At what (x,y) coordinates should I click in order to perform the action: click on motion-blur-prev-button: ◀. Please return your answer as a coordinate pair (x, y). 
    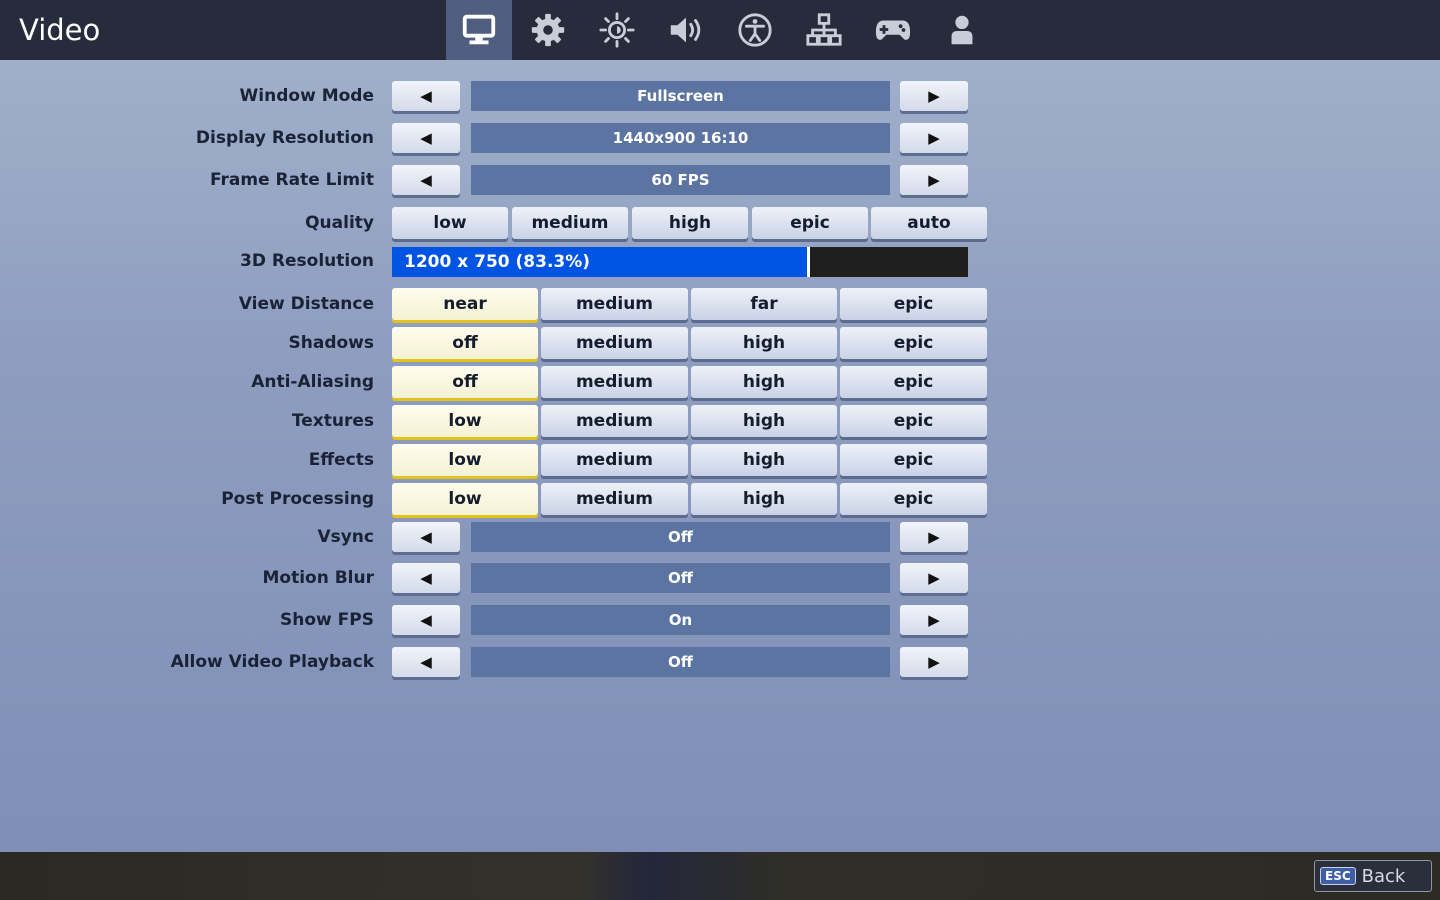
    Looking at the image, I should click on (426, 578).